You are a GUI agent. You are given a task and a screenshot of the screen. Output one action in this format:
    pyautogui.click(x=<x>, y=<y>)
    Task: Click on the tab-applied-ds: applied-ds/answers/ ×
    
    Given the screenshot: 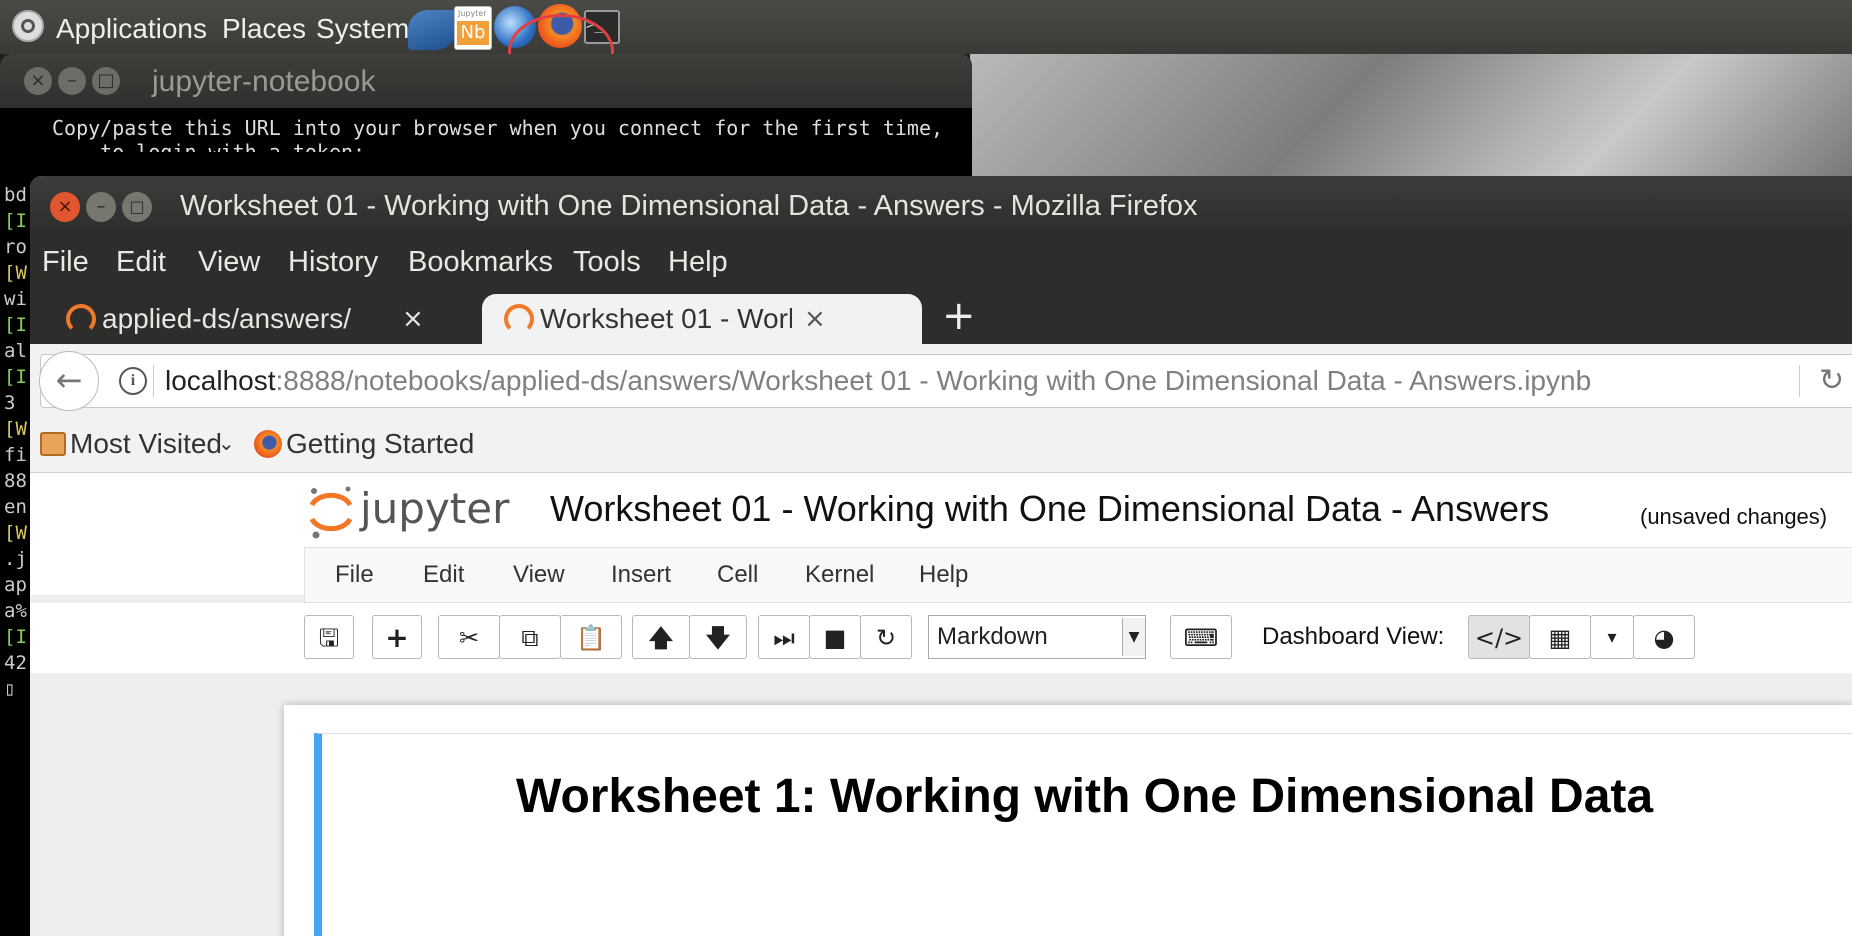 What is the action you would take?
    pyautogui.click(x=270, y=319)
    